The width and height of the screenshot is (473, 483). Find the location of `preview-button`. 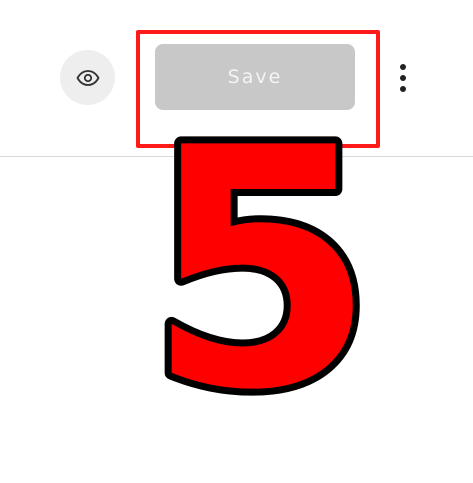

preview-button is located at coordinates (87, 77).